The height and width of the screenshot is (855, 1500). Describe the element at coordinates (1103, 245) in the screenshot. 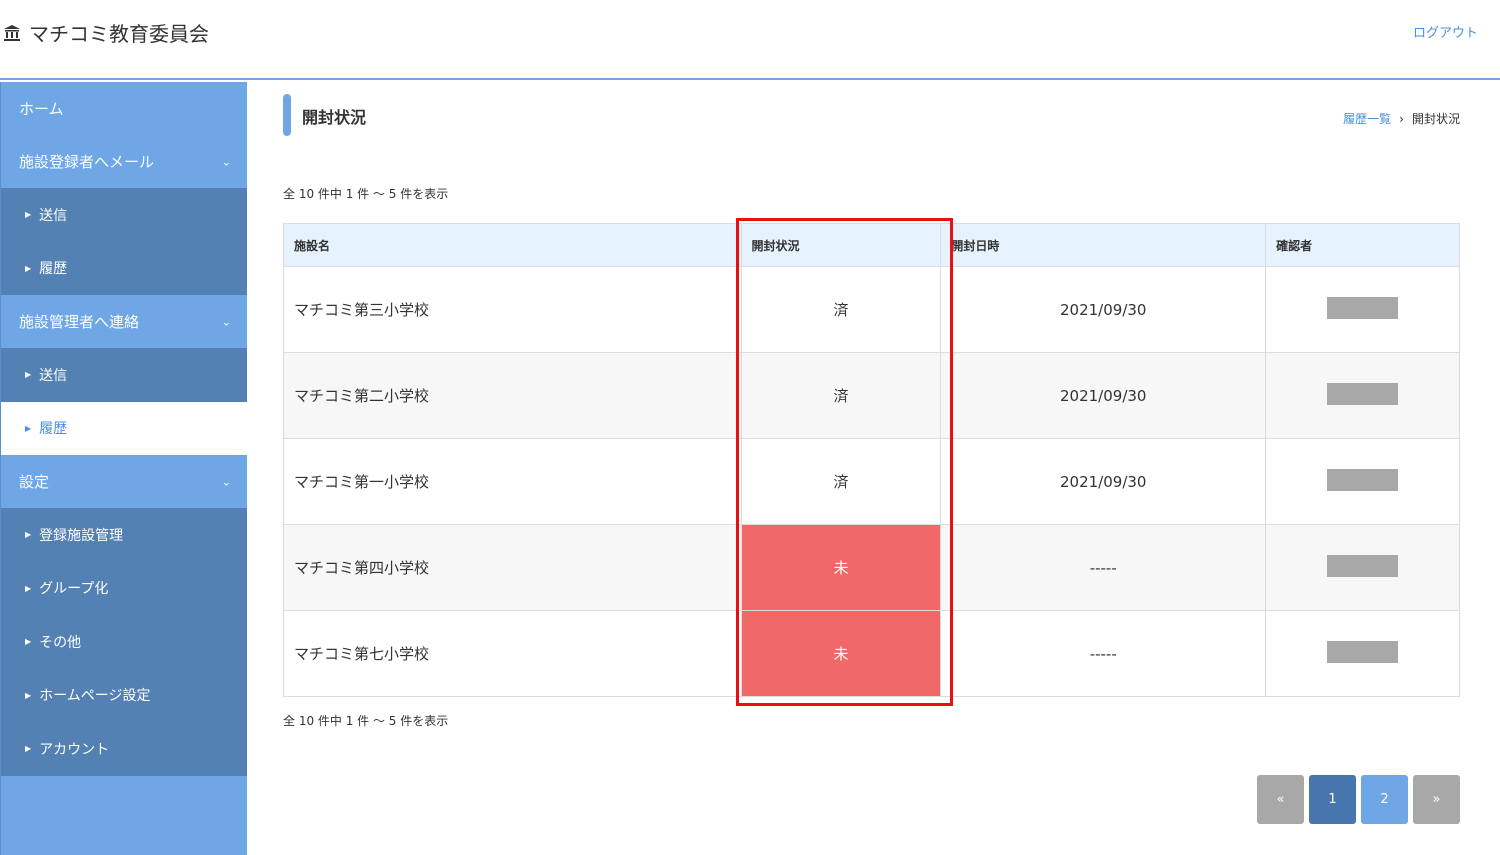

I see `column-header-date: 開封日時` at that location.